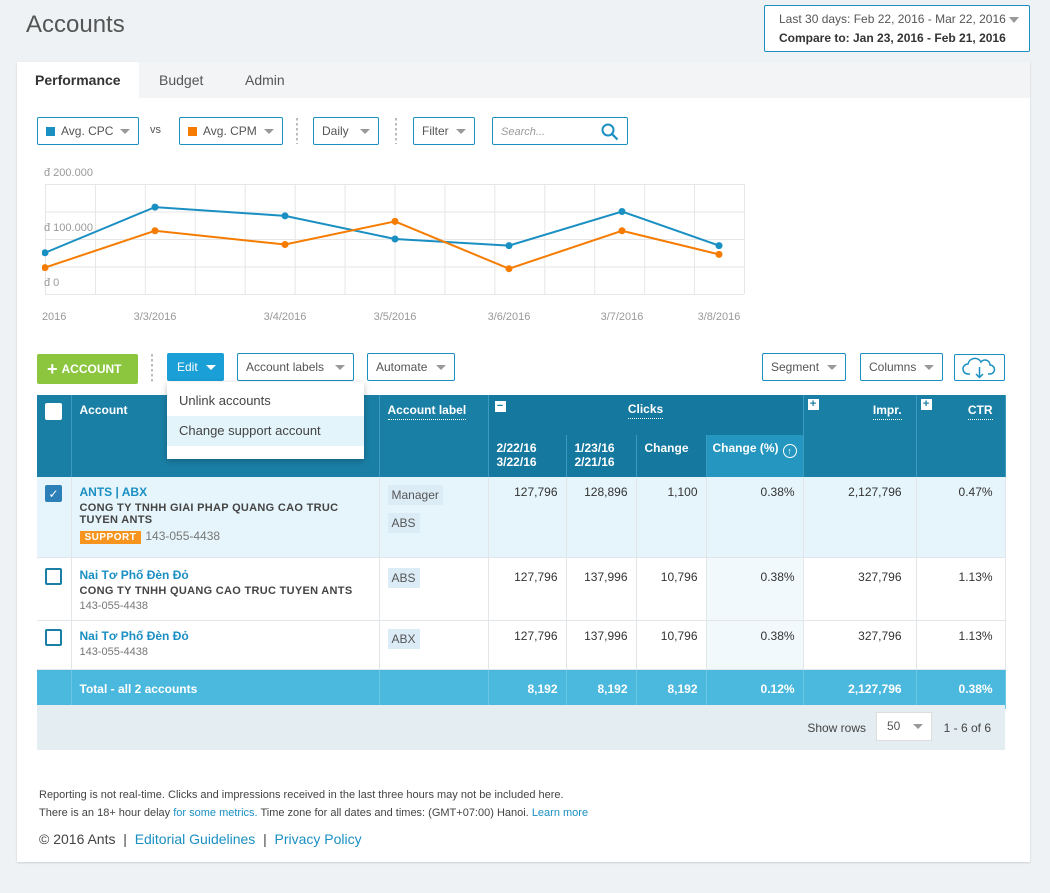 The width and height of the screenshot is (1050, 893). Describe the element at coordinates (444, 131) in the screenshot. I see `filter-button: Filter` at that location.